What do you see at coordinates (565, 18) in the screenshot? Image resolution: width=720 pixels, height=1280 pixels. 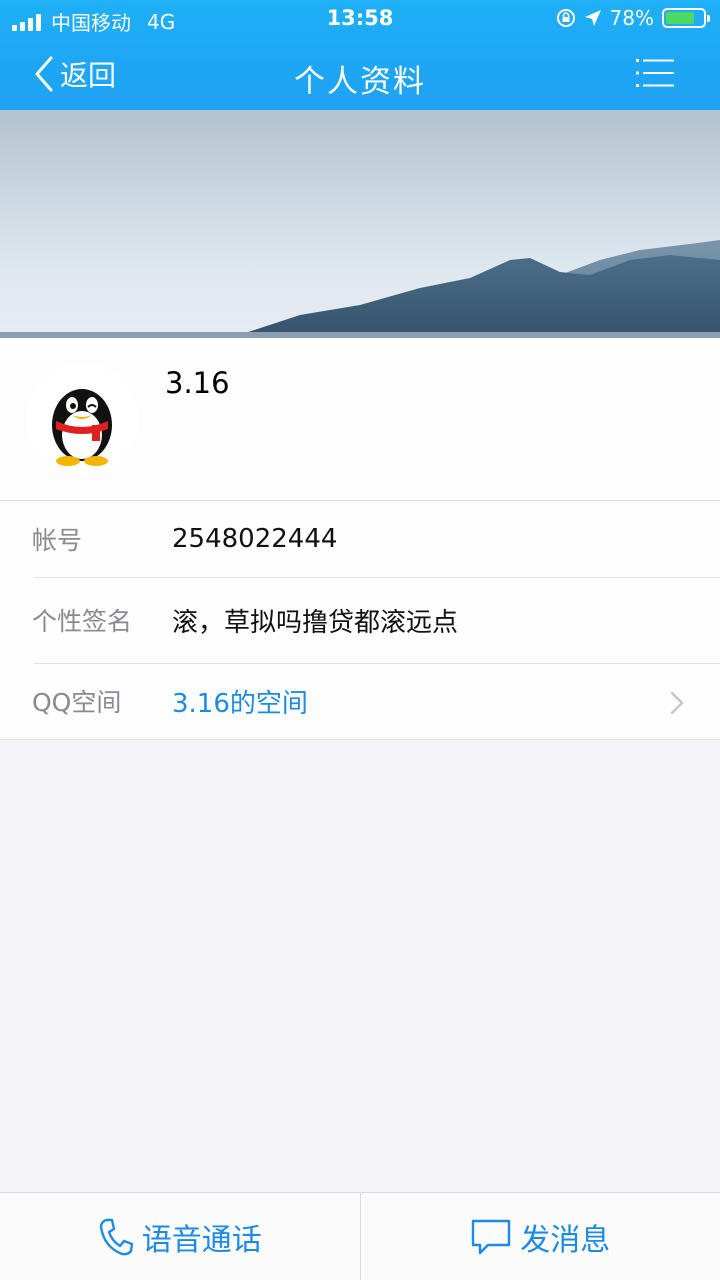 I see `orientation-lock-icon` at bounding box center [565, 18].